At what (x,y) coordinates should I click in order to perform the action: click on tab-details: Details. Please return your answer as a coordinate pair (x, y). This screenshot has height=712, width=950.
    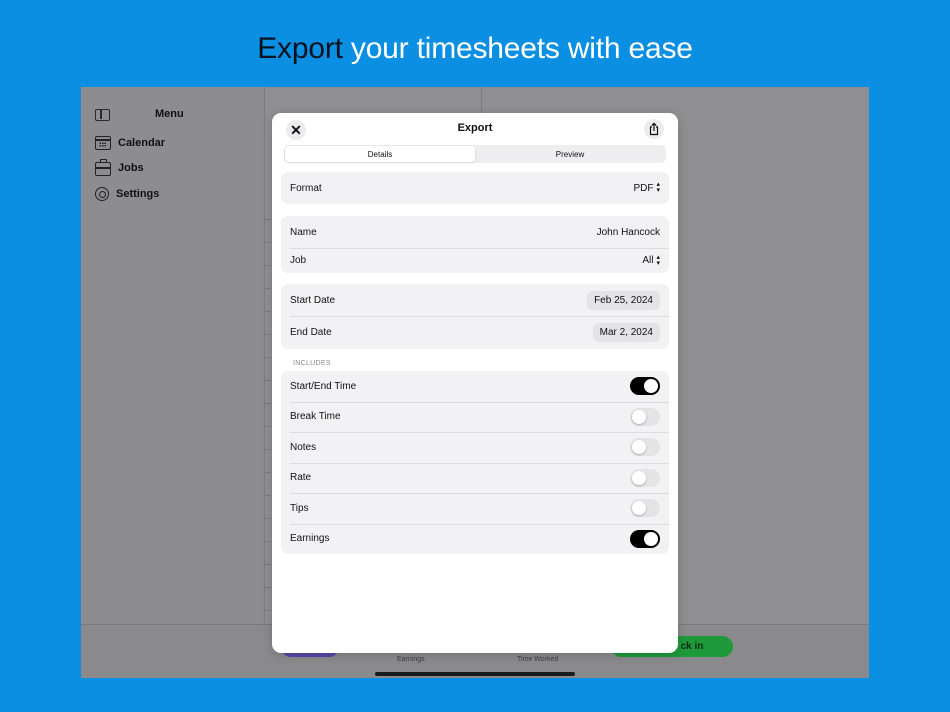
    Looking at the image, I should click on (380, 154).